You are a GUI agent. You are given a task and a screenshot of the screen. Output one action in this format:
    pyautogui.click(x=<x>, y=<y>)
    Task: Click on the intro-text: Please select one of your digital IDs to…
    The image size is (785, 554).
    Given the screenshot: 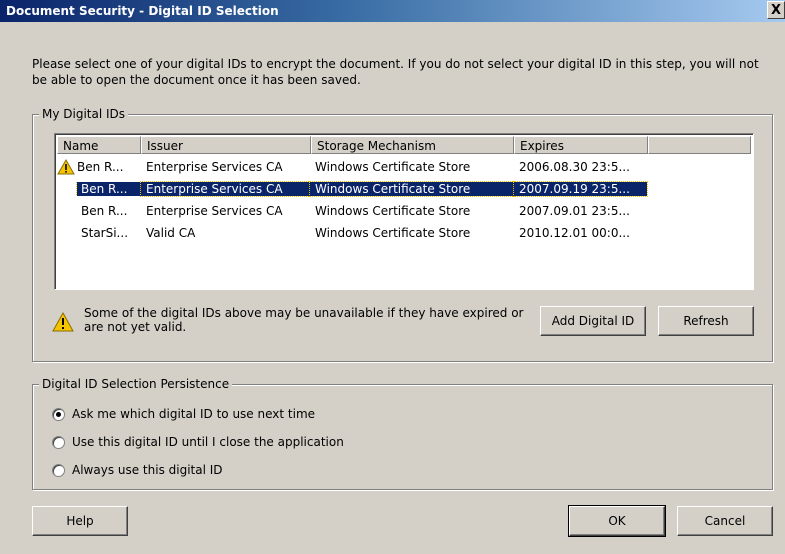 What is the action you would take?
    pyautogui.click(x=395, y=72)
    